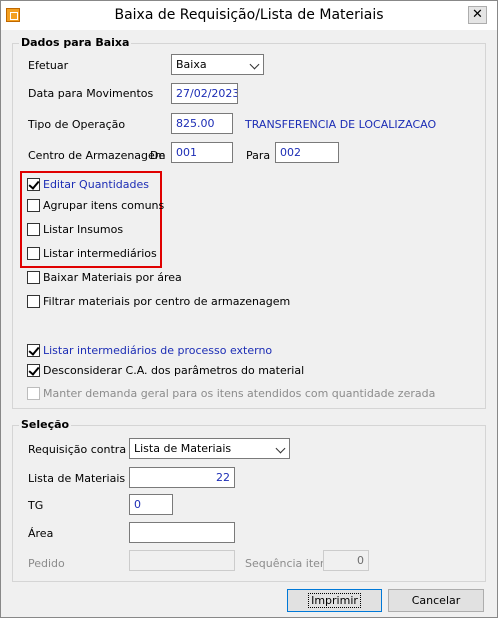 Image resolution: width=498 pixels, height=618 pixels. I want to click on close-button: ✕, so click(477, 15).